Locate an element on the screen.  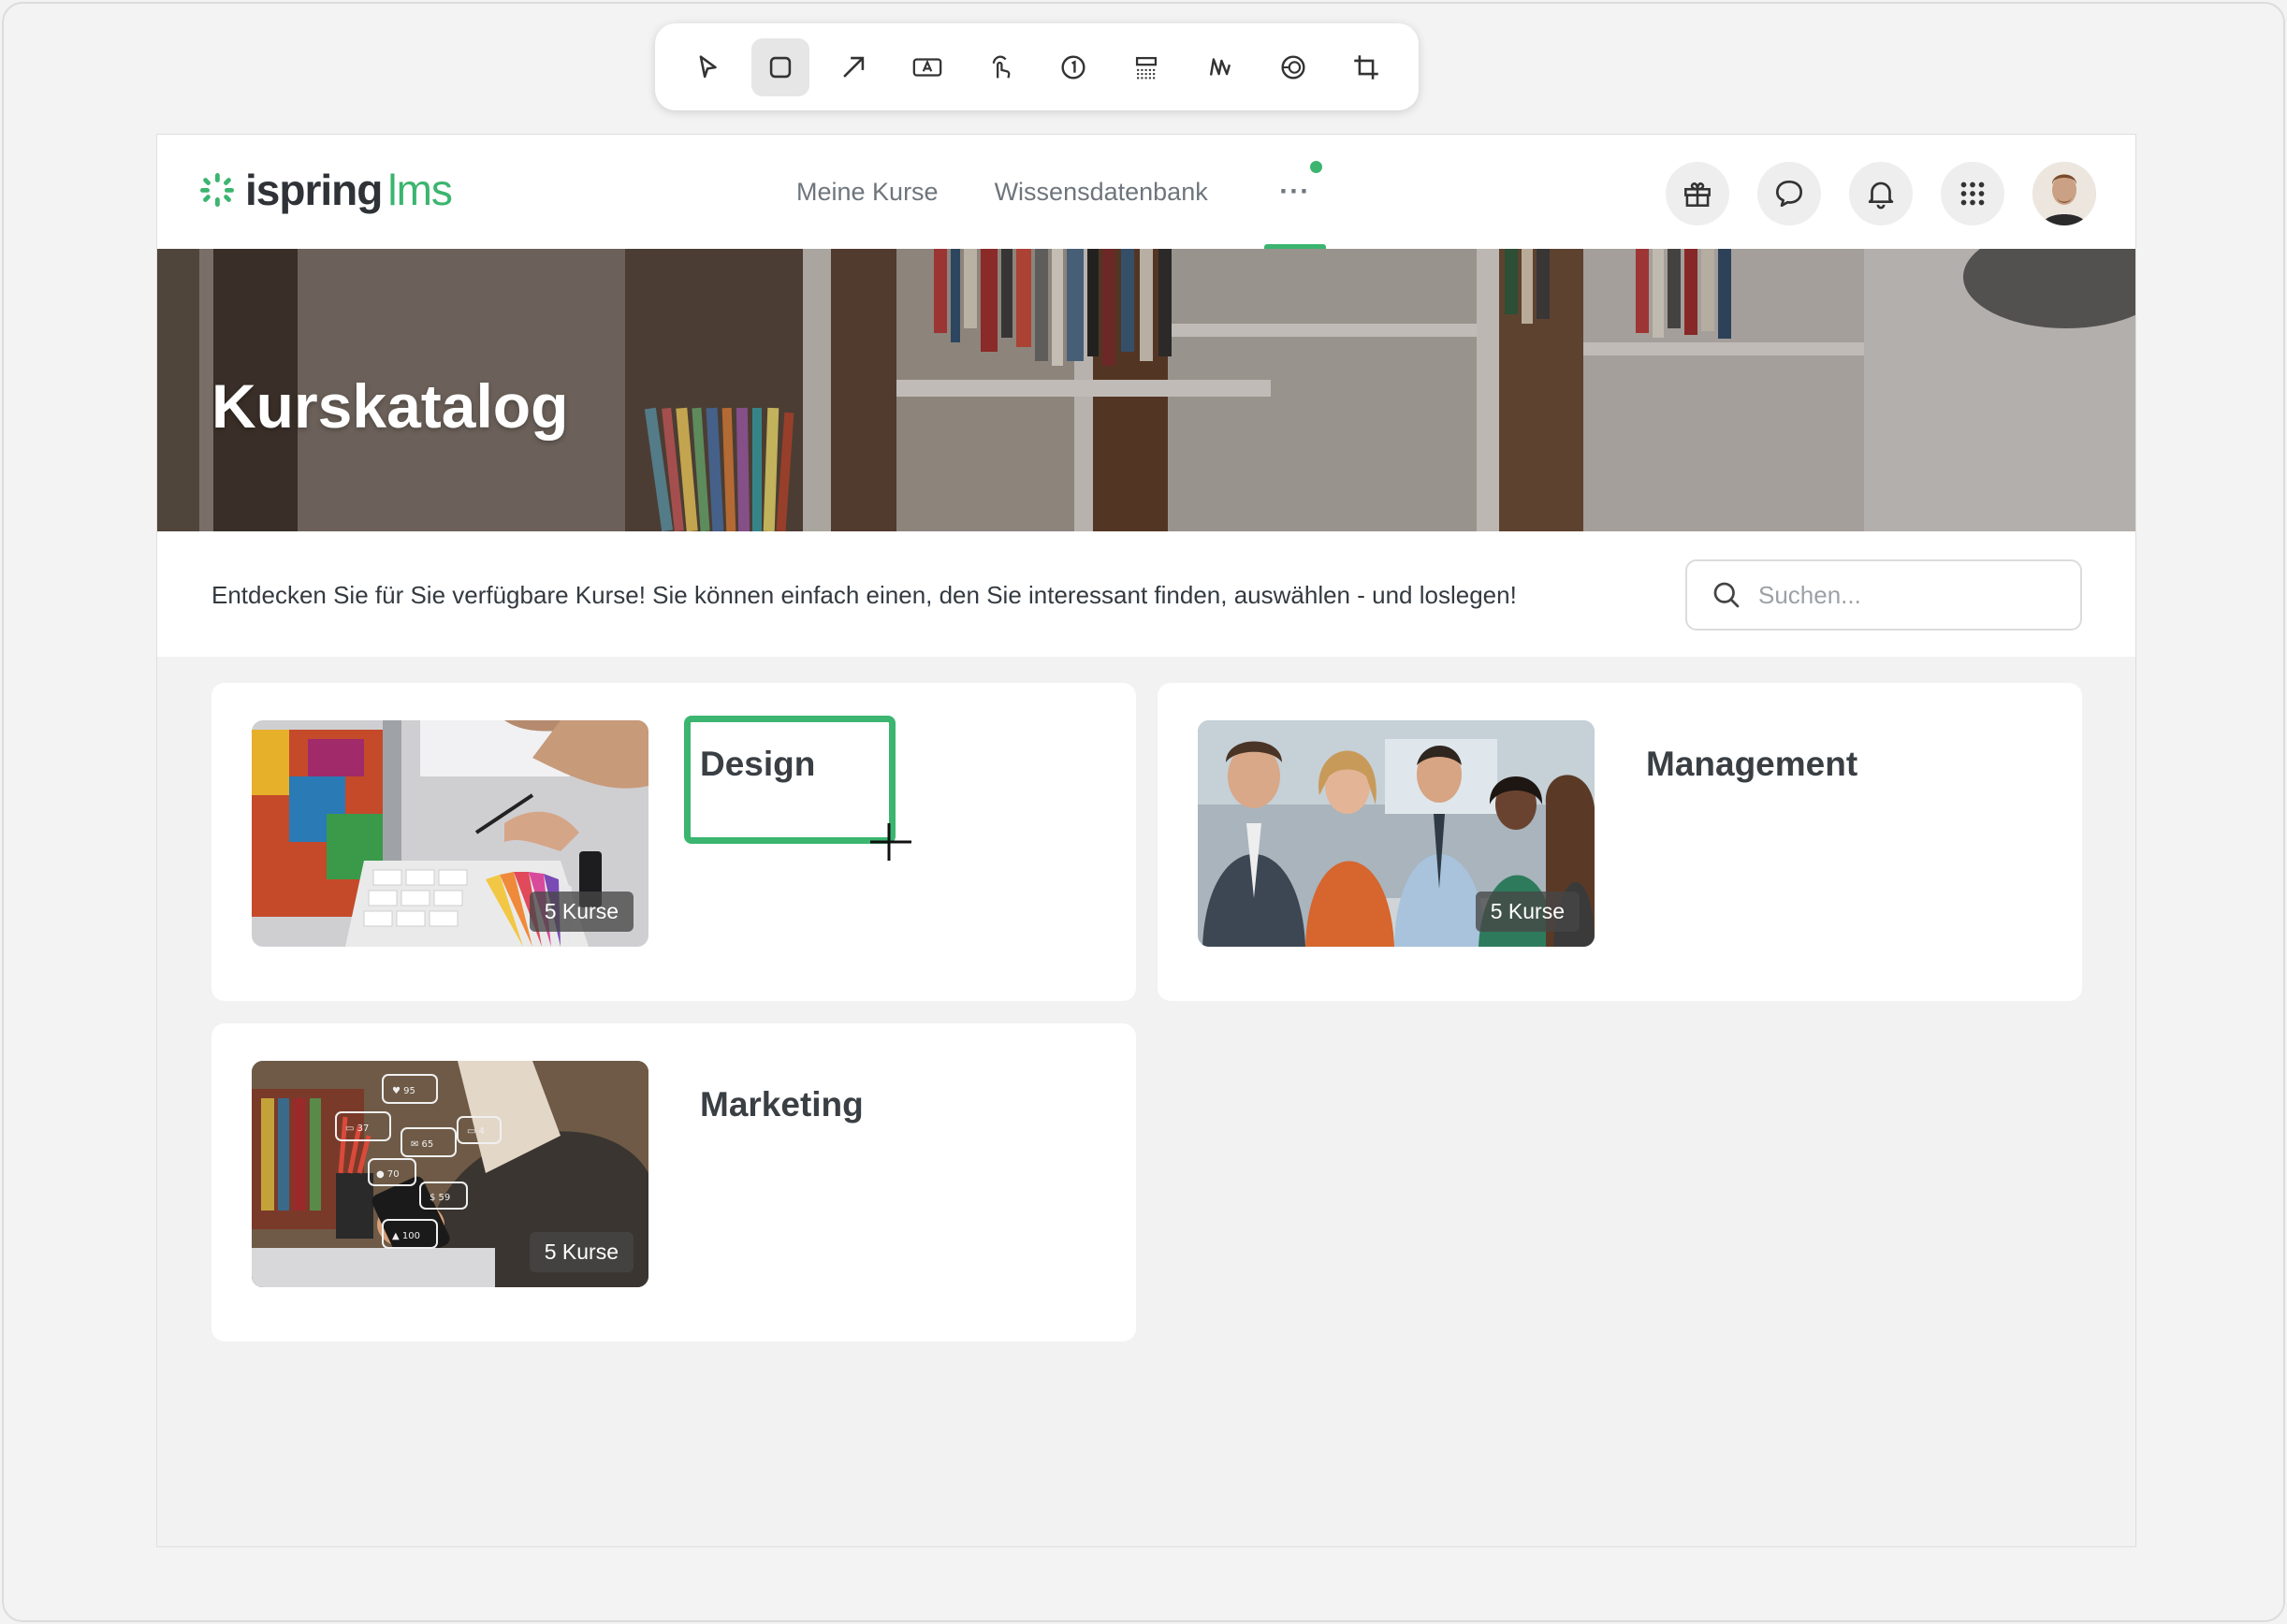
apps-grid-icon is located at coordinates (1972, 193).